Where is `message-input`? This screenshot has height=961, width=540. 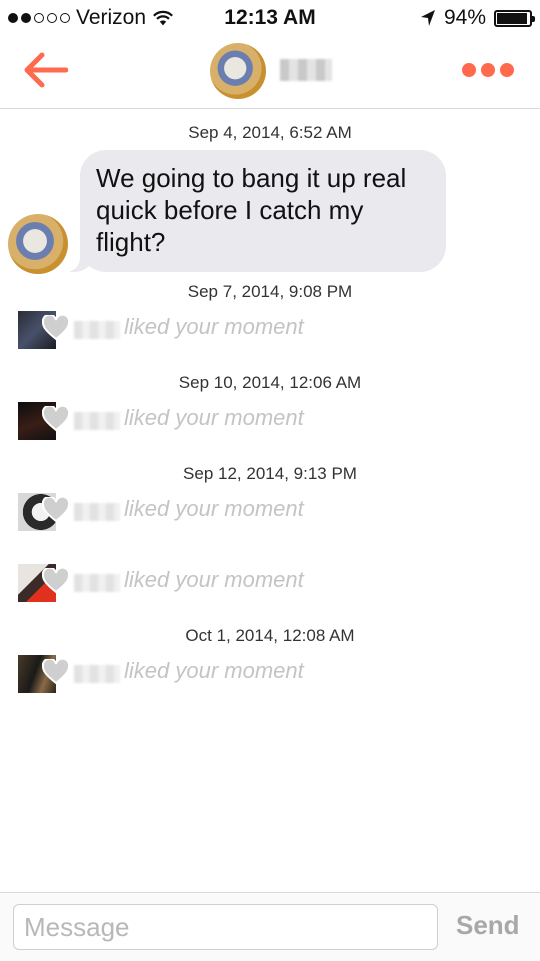
message-input is located at coordinates (225, 927).